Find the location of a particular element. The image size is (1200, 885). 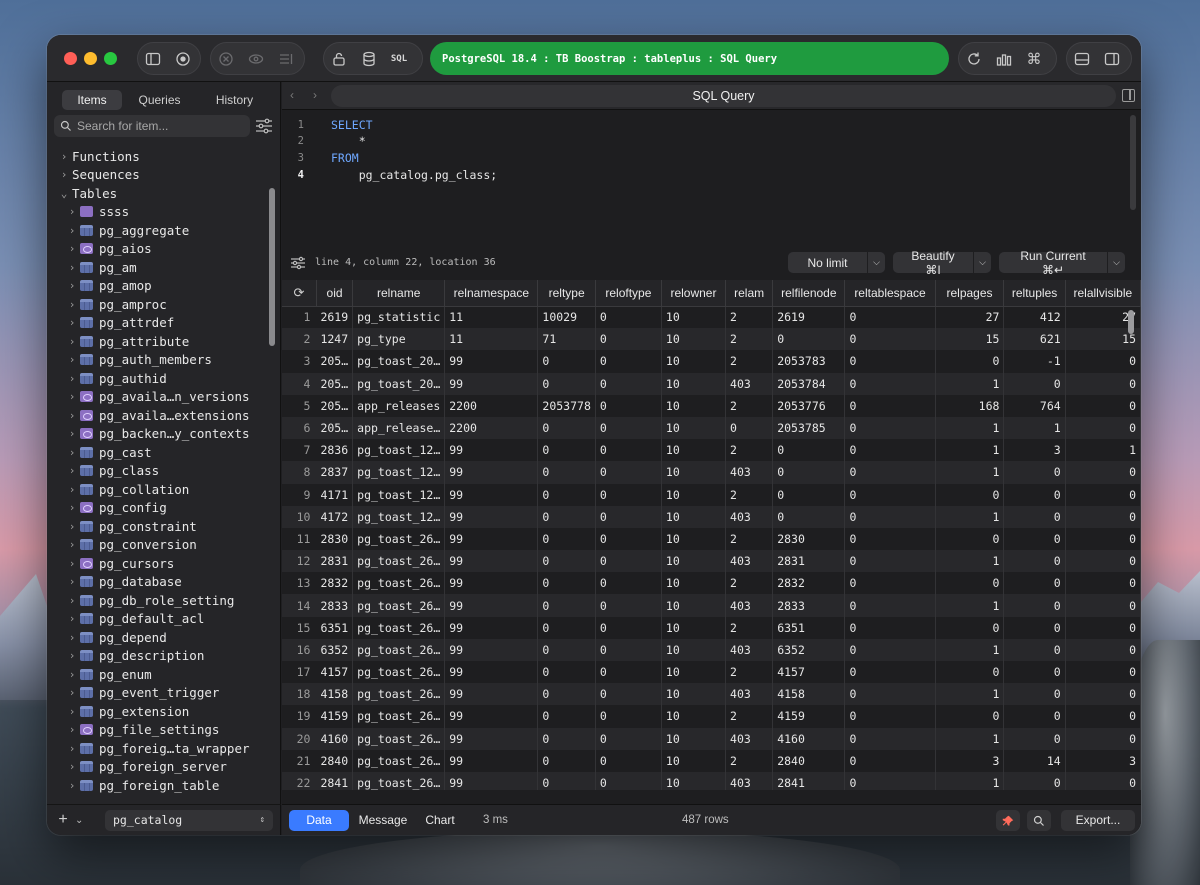

tree-item-table: › pg_db_role_setting is located at coordinates (158, 600).